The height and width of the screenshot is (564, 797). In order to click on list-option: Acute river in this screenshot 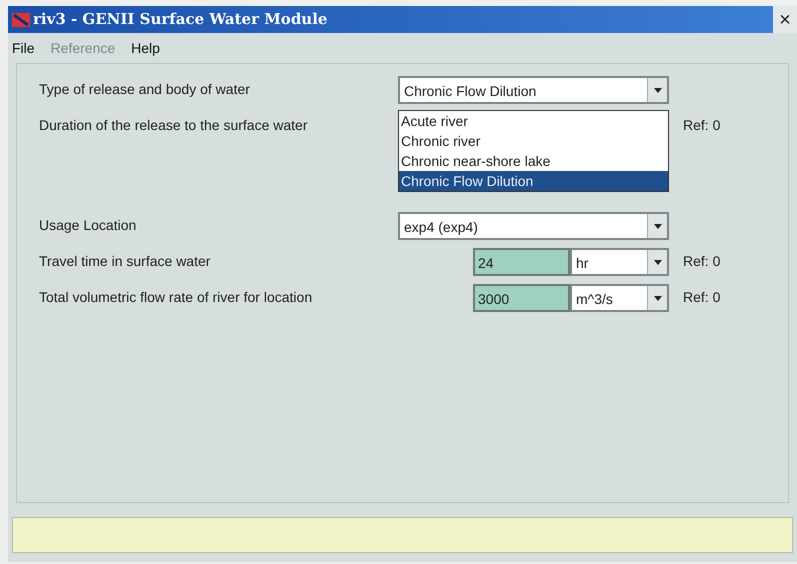, I will do `click(533, 121)`.